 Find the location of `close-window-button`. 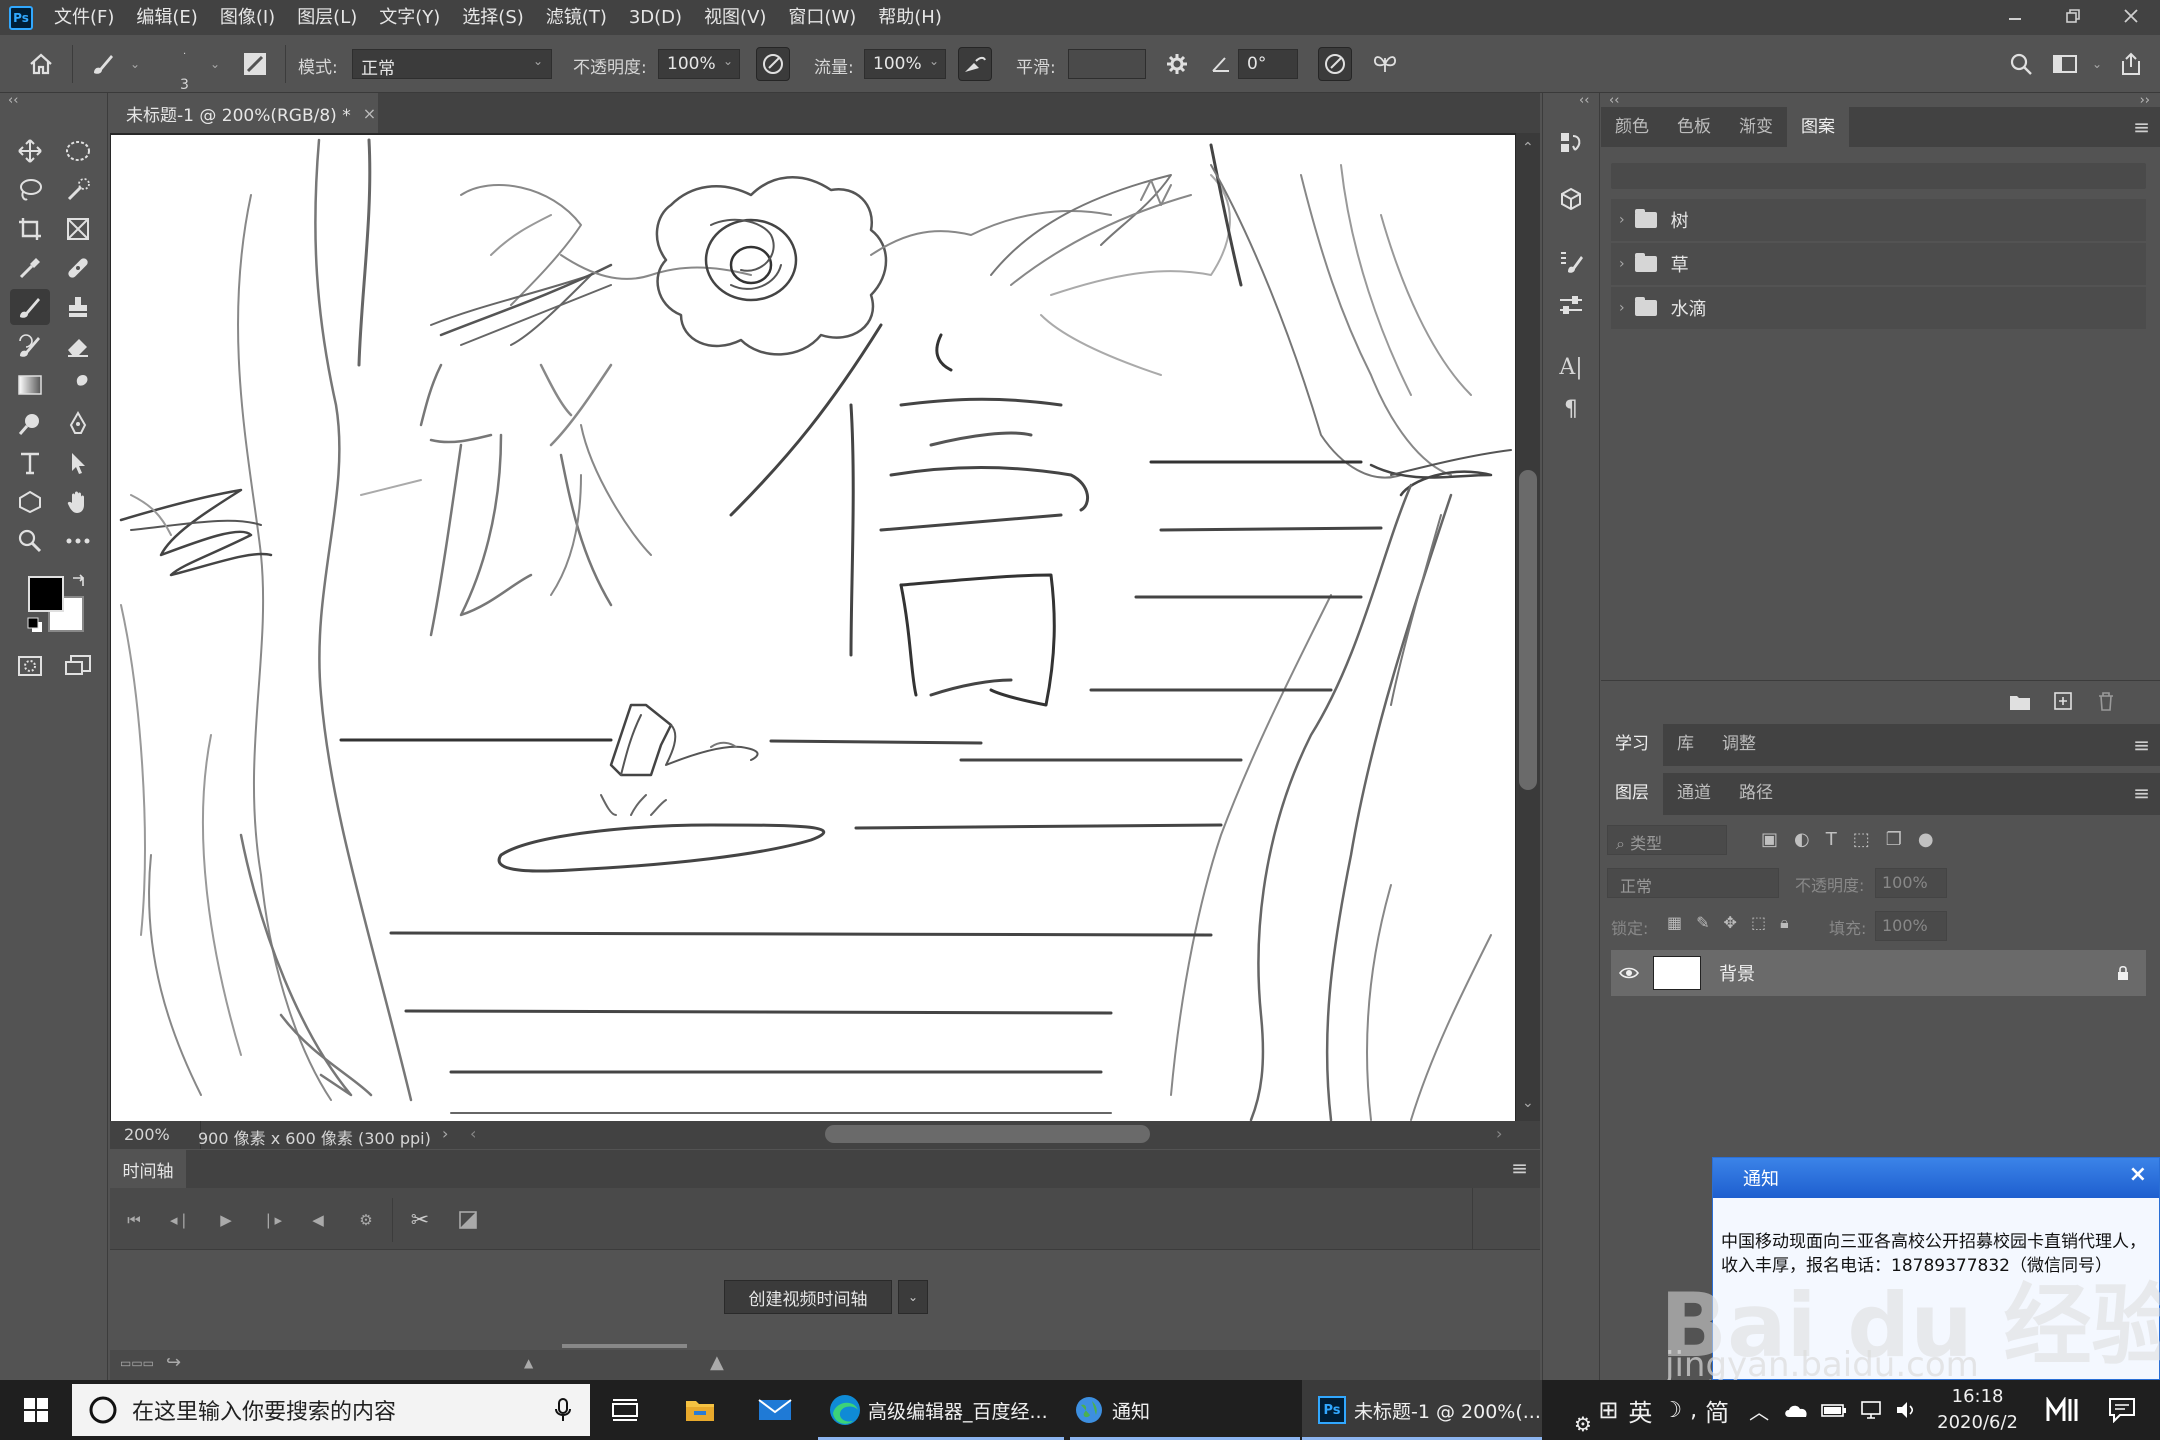

close-window-button is located at coordinates (2131, 16).